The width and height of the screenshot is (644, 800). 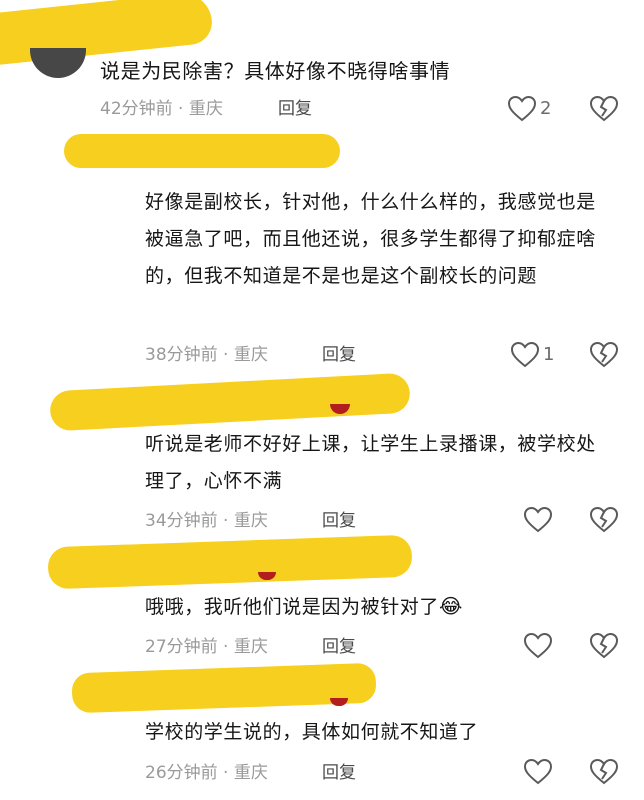 I want to click on comment-text: 哦哦，我听他们说是因为被针对了😂, so click(x=380, y=607).